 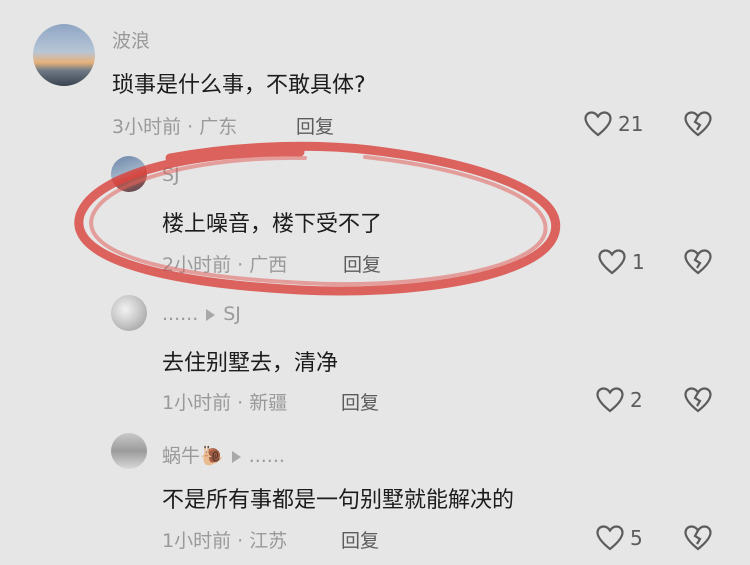 What do you see at coordinates (239, 85) in the screenshot?
I see `comment-text: 琐事是什么事，不敢具体?` at bounding box center [239, 85].